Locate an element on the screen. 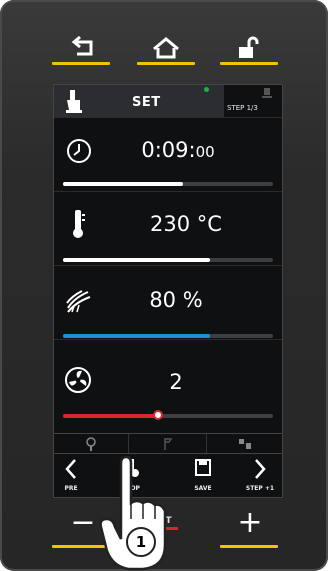 This screenshot has width=328, height=571. screen-header: SET STEP 1/3 is located at coordinates (168, 101).